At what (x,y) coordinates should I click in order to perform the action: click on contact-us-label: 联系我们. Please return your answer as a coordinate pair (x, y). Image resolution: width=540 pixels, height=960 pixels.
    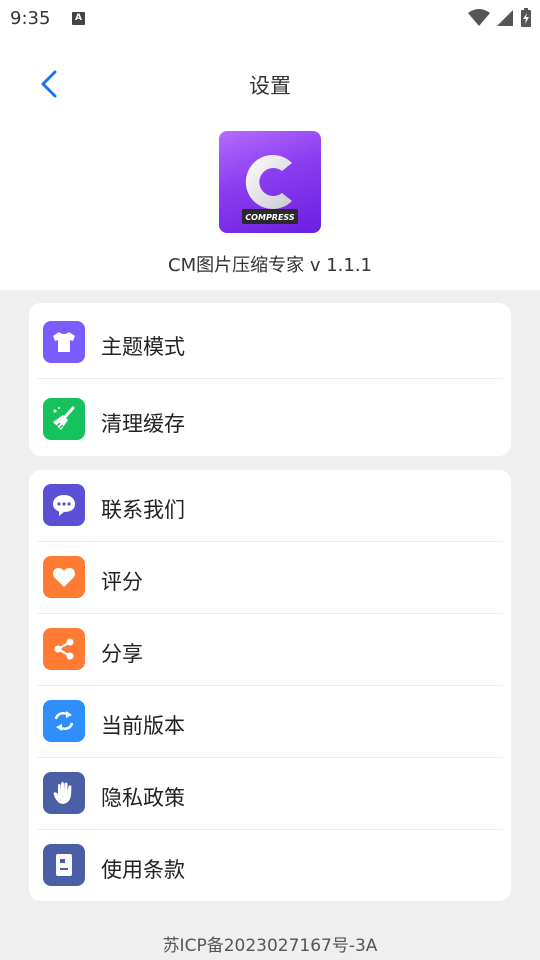
    Looking at the image, I should click on (143, 510).